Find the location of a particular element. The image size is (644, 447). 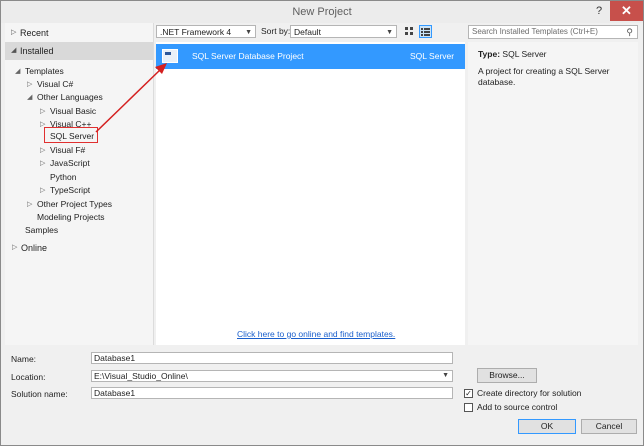

solution-name-label: Solution name: is located at coordinates (39, 394).